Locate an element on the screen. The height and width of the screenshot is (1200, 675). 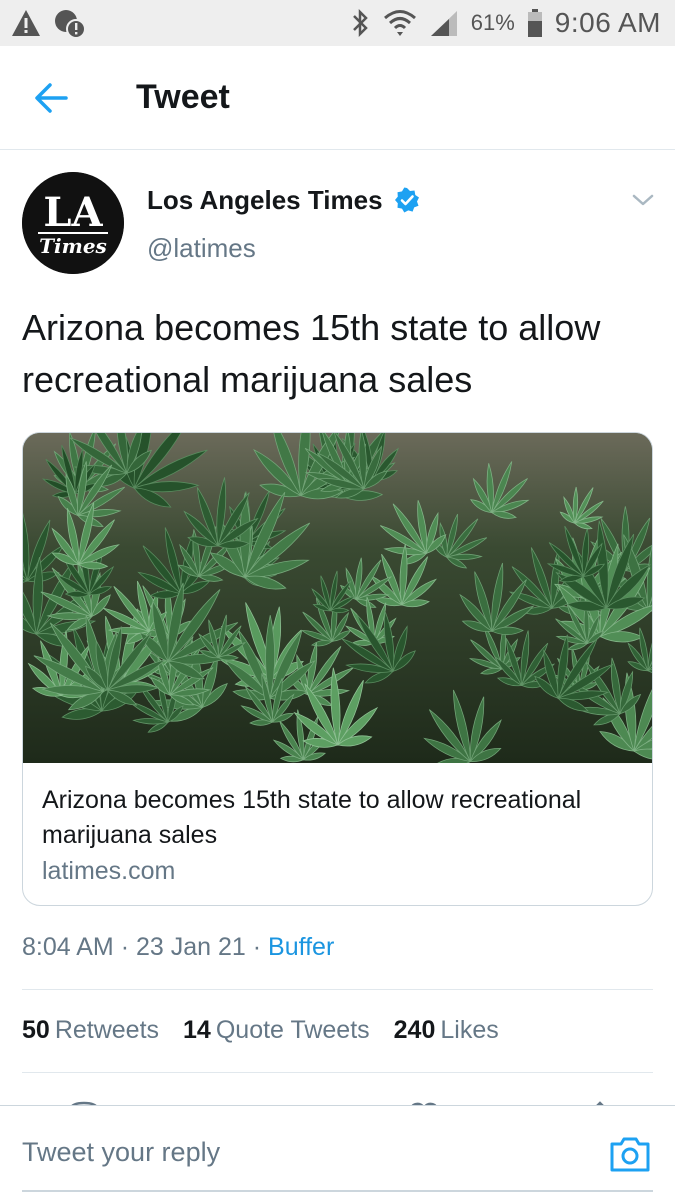
page-title: Tweet is located at coordinates (183, 97).